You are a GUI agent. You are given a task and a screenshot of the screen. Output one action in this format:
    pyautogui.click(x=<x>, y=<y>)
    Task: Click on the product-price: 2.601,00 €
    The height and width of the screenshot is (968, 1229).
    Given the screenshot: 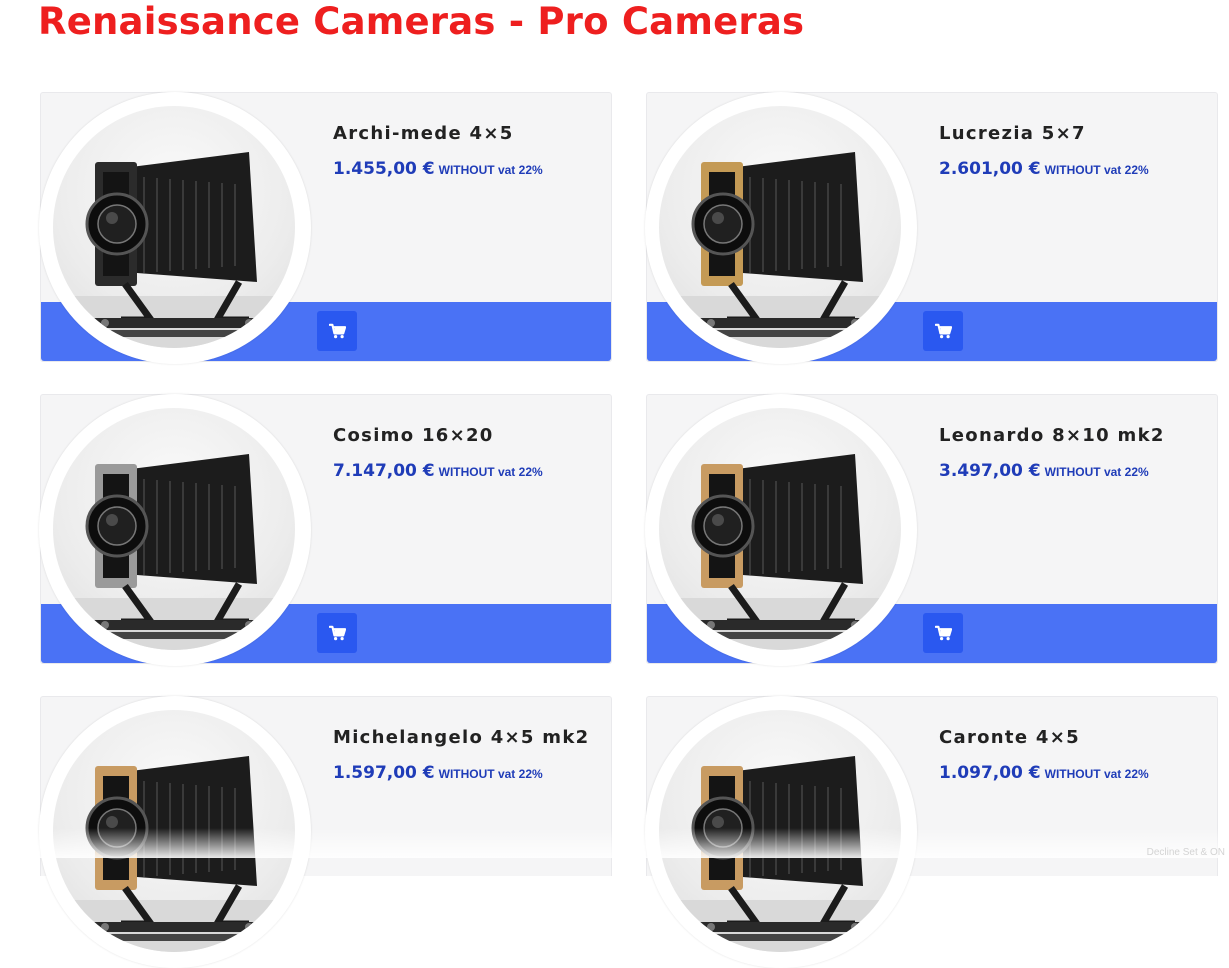 What is the action you would take?
    pyautogui.click(x=990, y=169)
    